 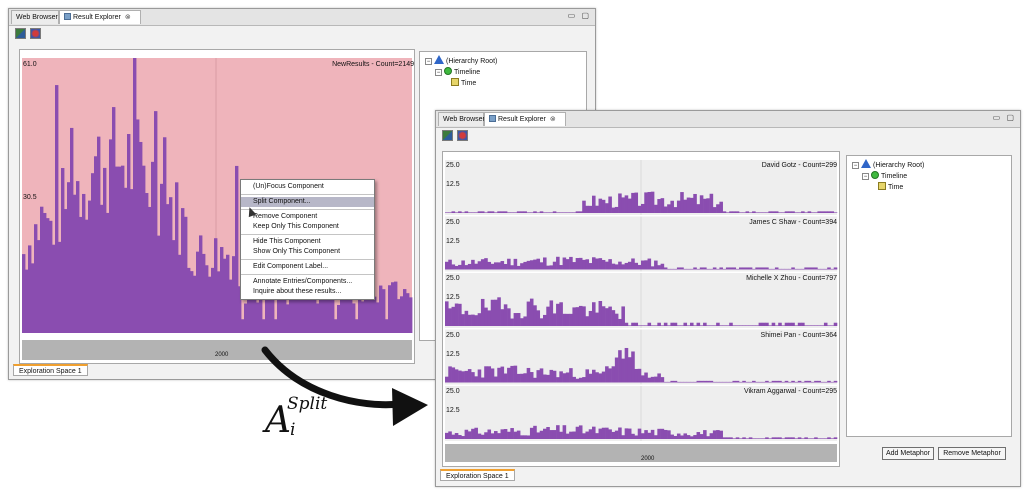 What do you see at coordinates (307, 227) in the screenshot?
I see `context-menu-item: Keep Only This Component` at bounding box center [307, 227].